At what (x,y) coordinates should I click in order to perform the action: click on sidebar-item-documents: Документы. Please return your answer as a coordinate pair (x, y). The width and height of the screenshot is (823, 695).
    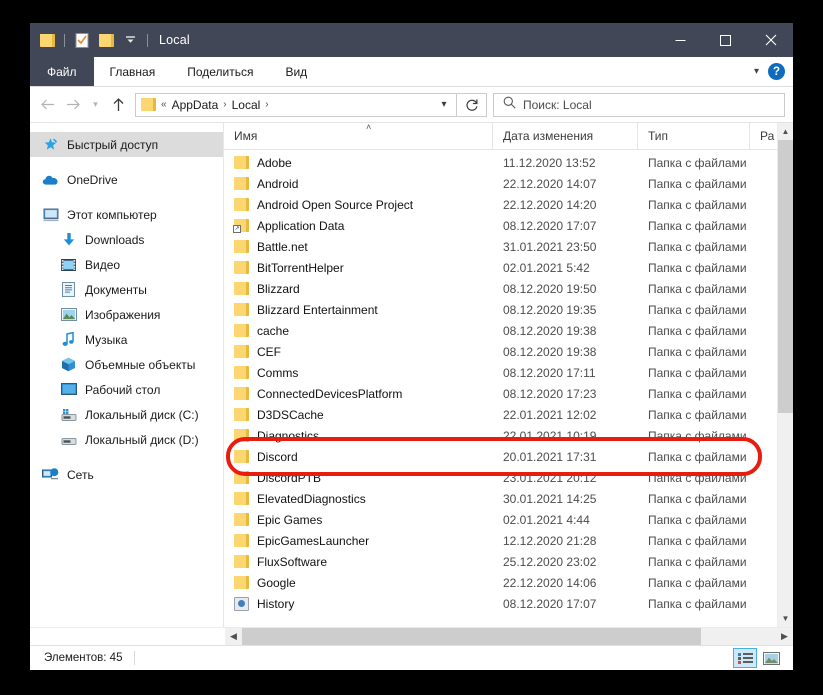
    Looking at the image, I should click on (126, 289).